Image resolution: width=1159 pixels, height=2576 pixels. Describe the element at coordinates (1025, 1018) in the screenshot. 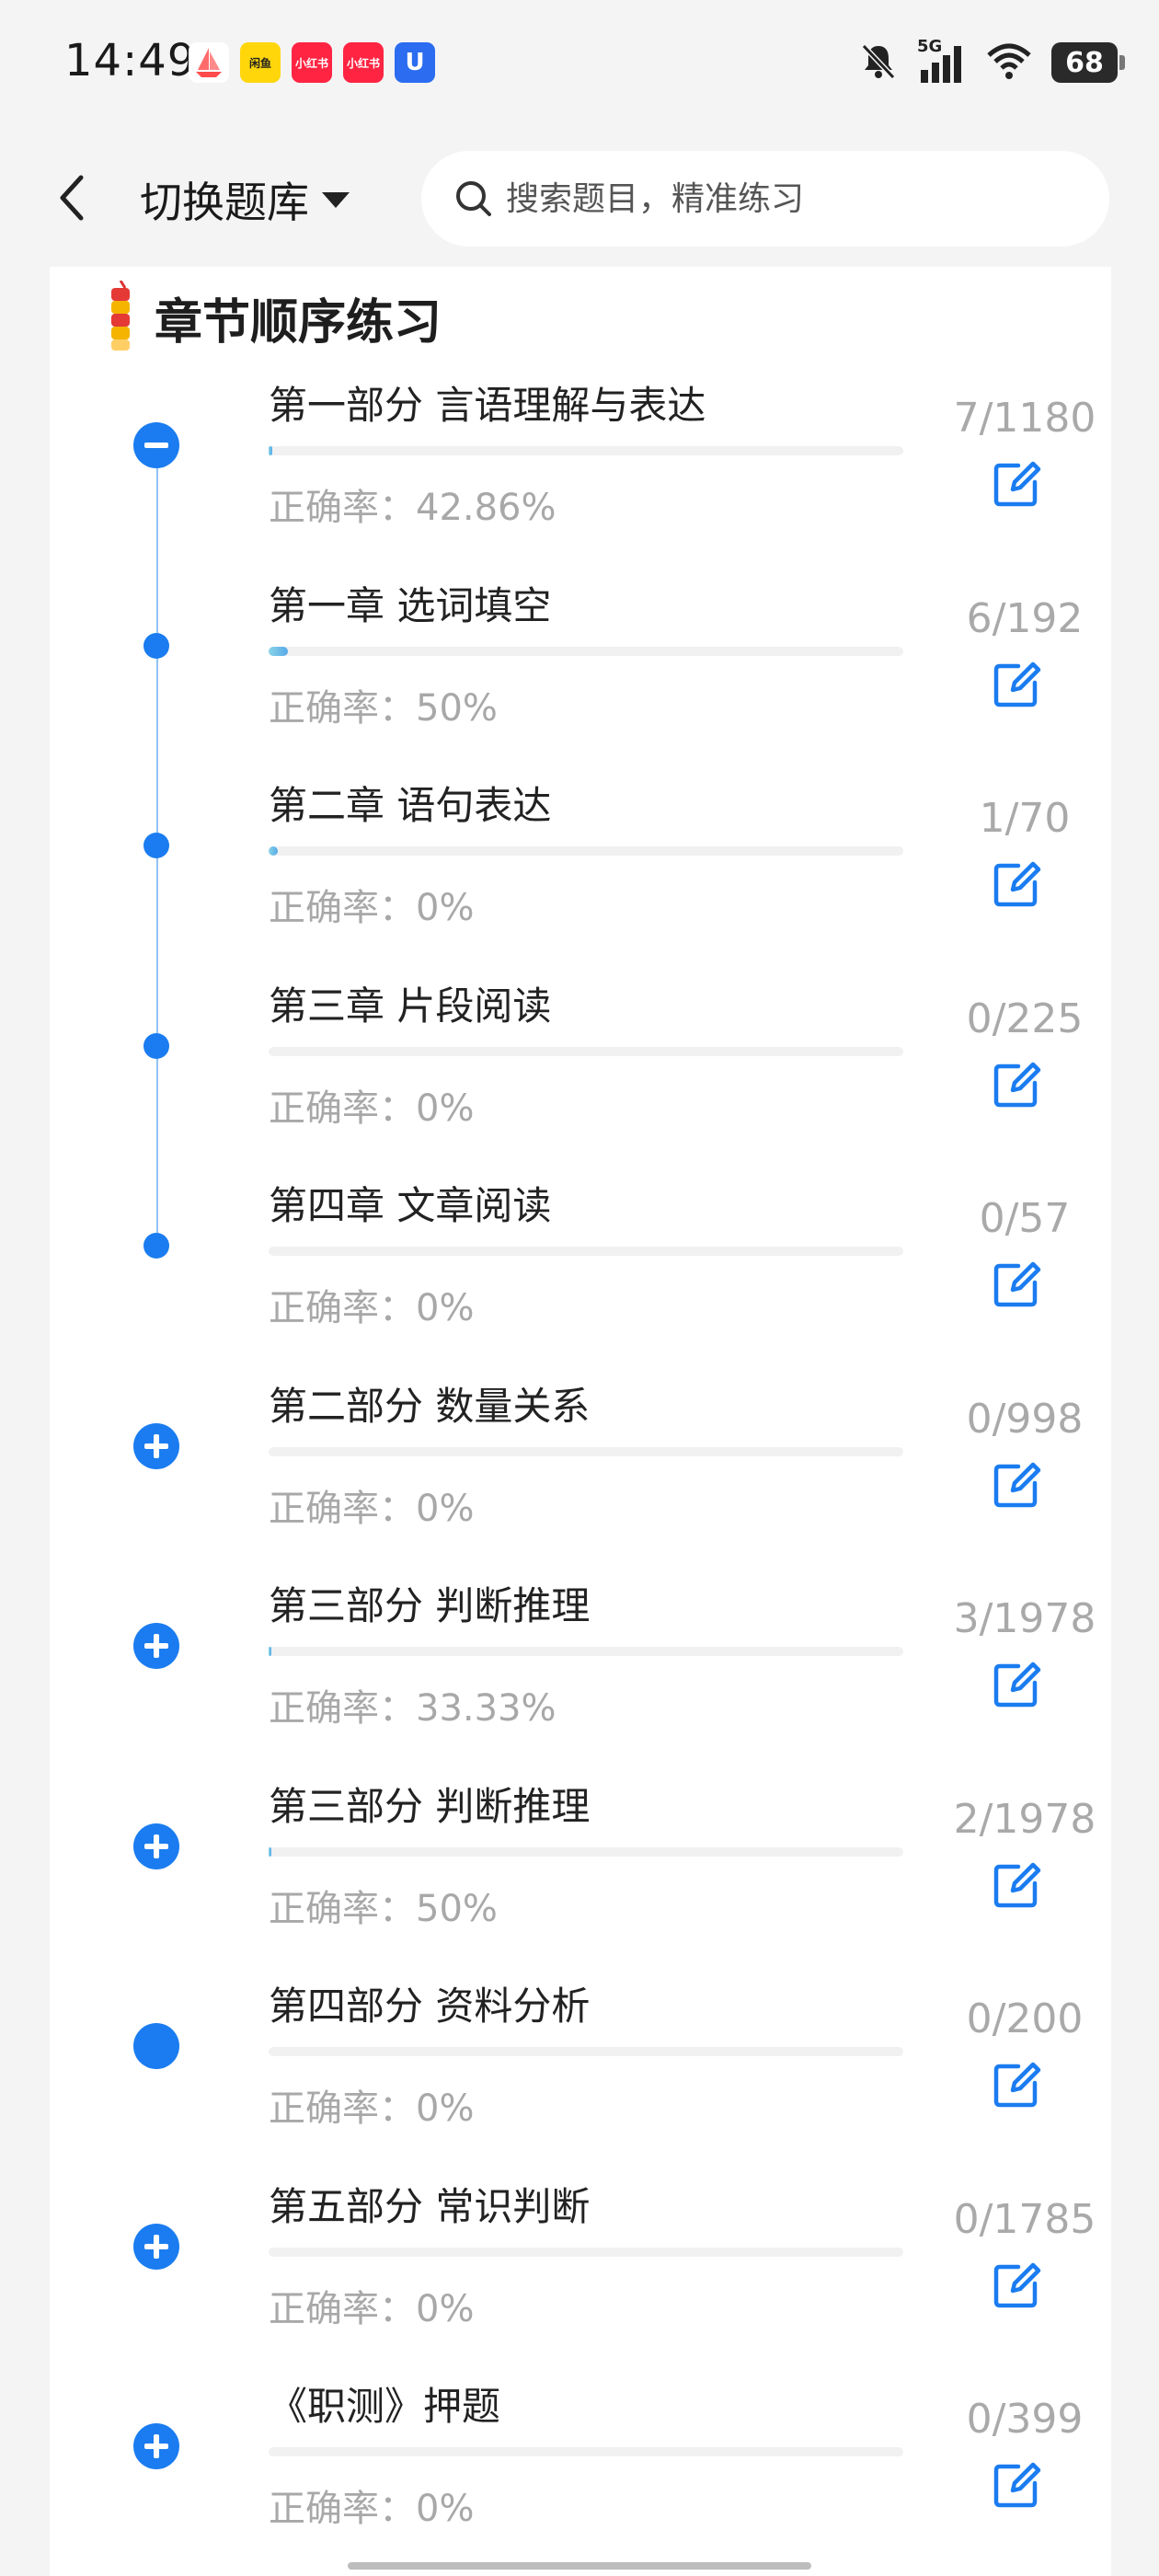

I see `progress-count: 0/225` at that location.